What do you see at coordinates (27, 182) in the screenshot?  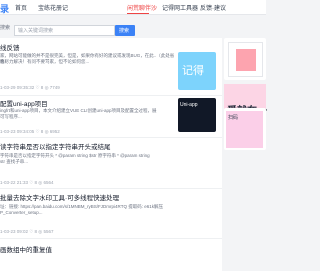 I see `post-meta: 1-03-22 21:33 ♡ 8 ◎ 6564` at bounding box center [27, 182].